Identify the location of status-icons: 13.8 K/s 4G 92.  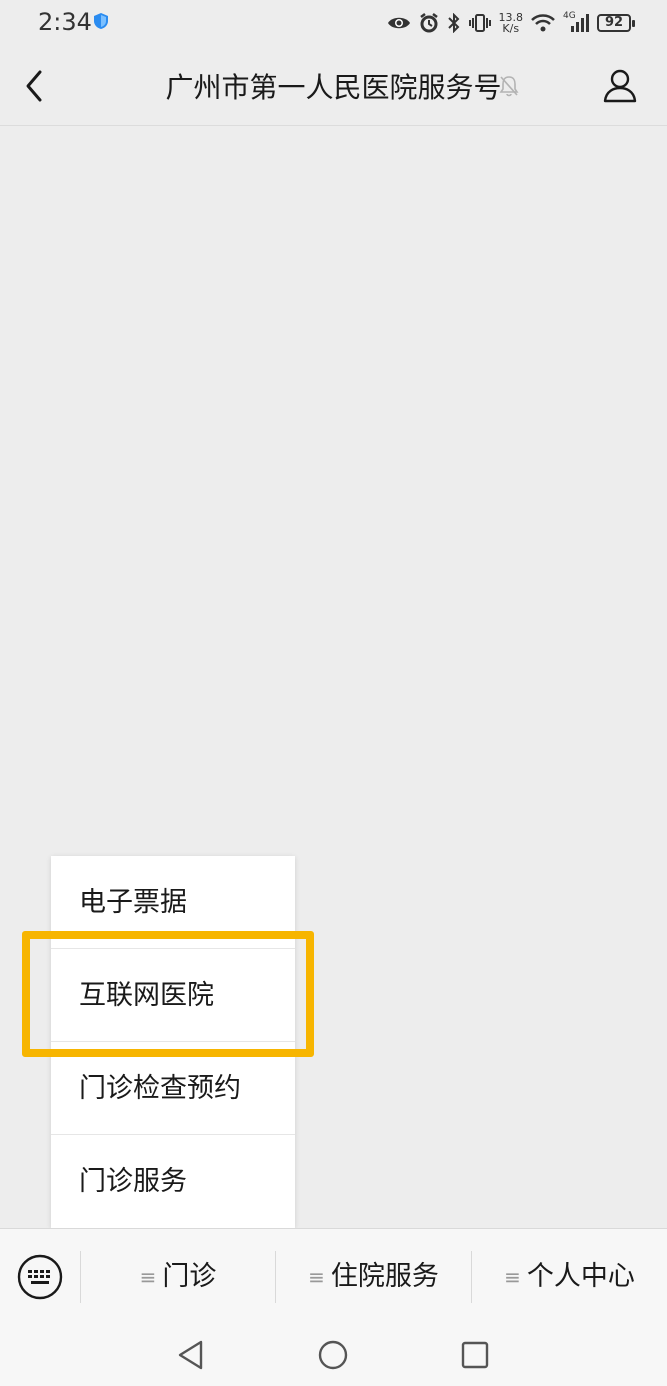
(511, 23).